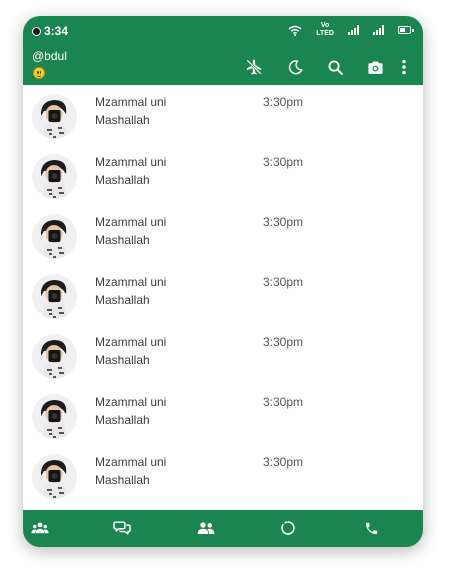 The height and width of the screenshot is (572, 457). I want to click on smiling-face-emoji, so click(39, 73).